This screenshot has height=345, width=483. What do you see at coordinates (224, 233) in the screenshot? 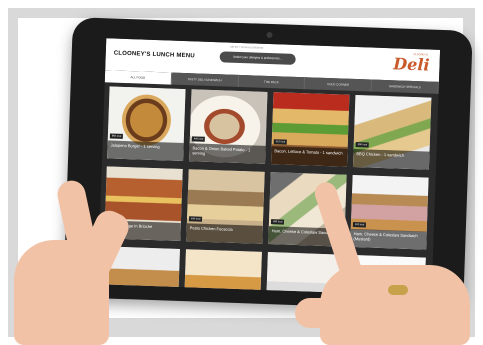
I see `item-caption: Pesto Chicken Focaccia` at bounding box center [224, 233].